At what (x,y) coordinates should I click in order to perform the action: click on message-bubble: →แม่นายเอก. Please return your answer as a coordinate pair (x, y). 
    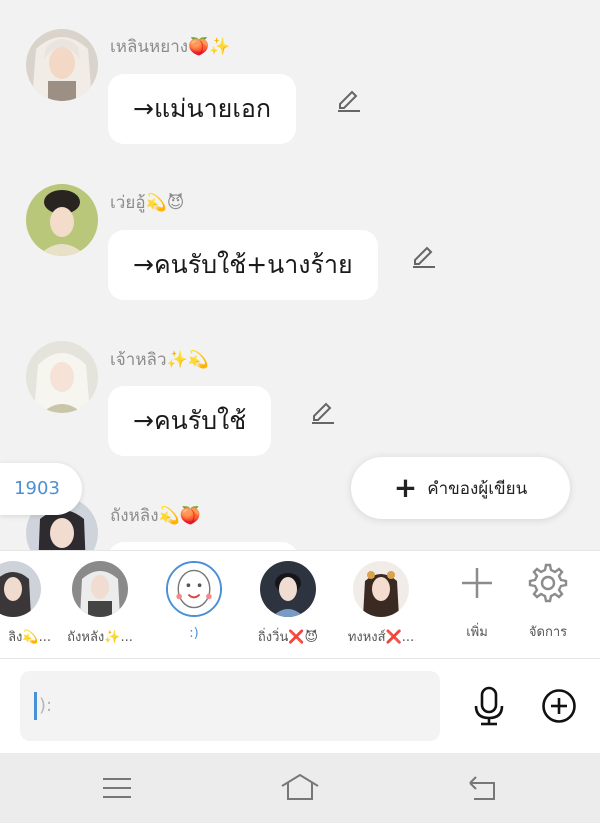
    Looking at the image, I should click on (202, 109).